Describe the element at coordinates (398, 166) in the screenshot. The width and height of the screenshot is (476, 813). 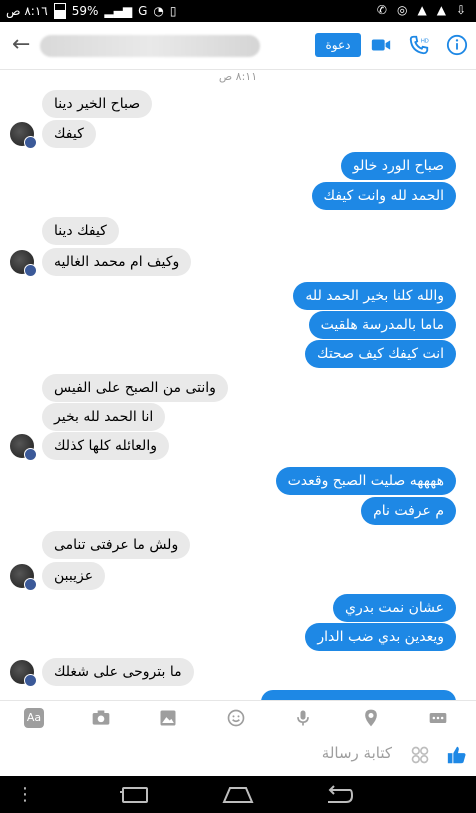
I see `outgoing-message: صباح الورد خالو` at that location.